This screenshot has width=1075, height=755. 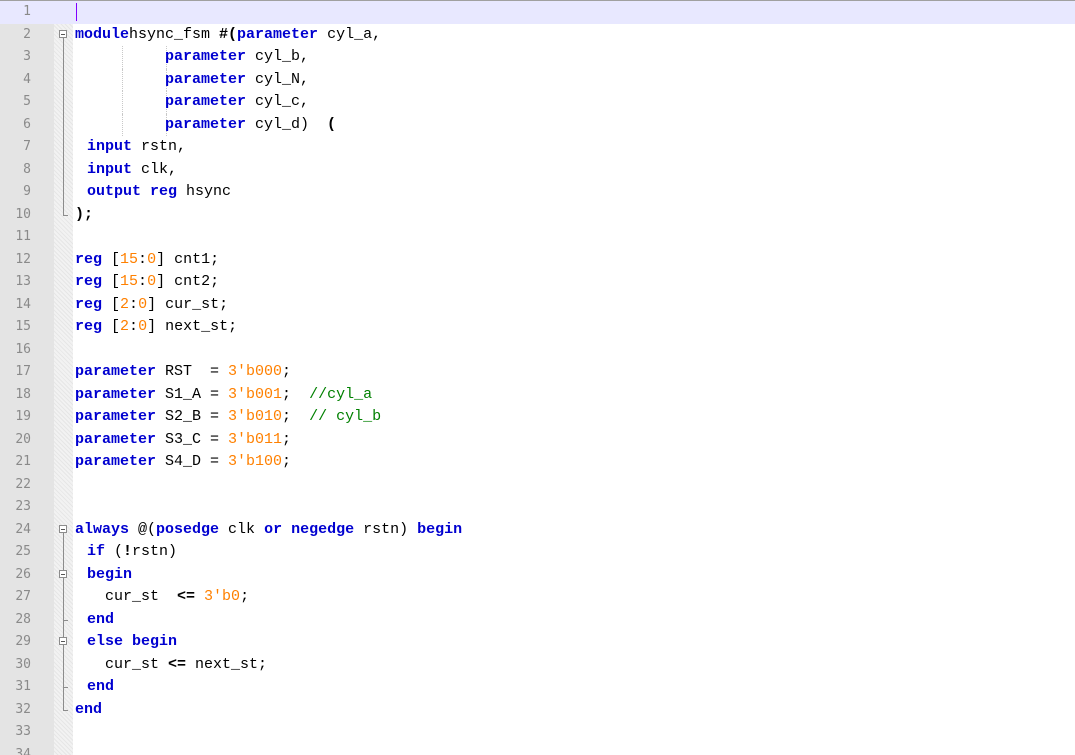 I want to click on code-text: parameter cyl_b,, so click(x=192, y=57).